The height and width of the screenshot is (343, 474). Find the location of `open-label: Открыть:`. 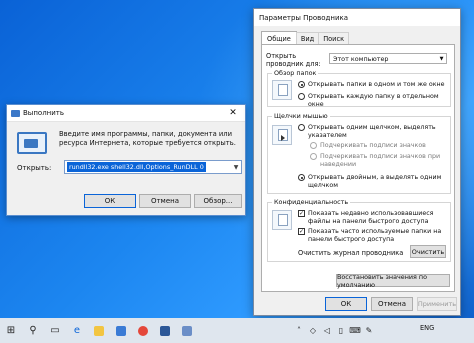

open-label: Открыть: is located at coordinates (34, 168).